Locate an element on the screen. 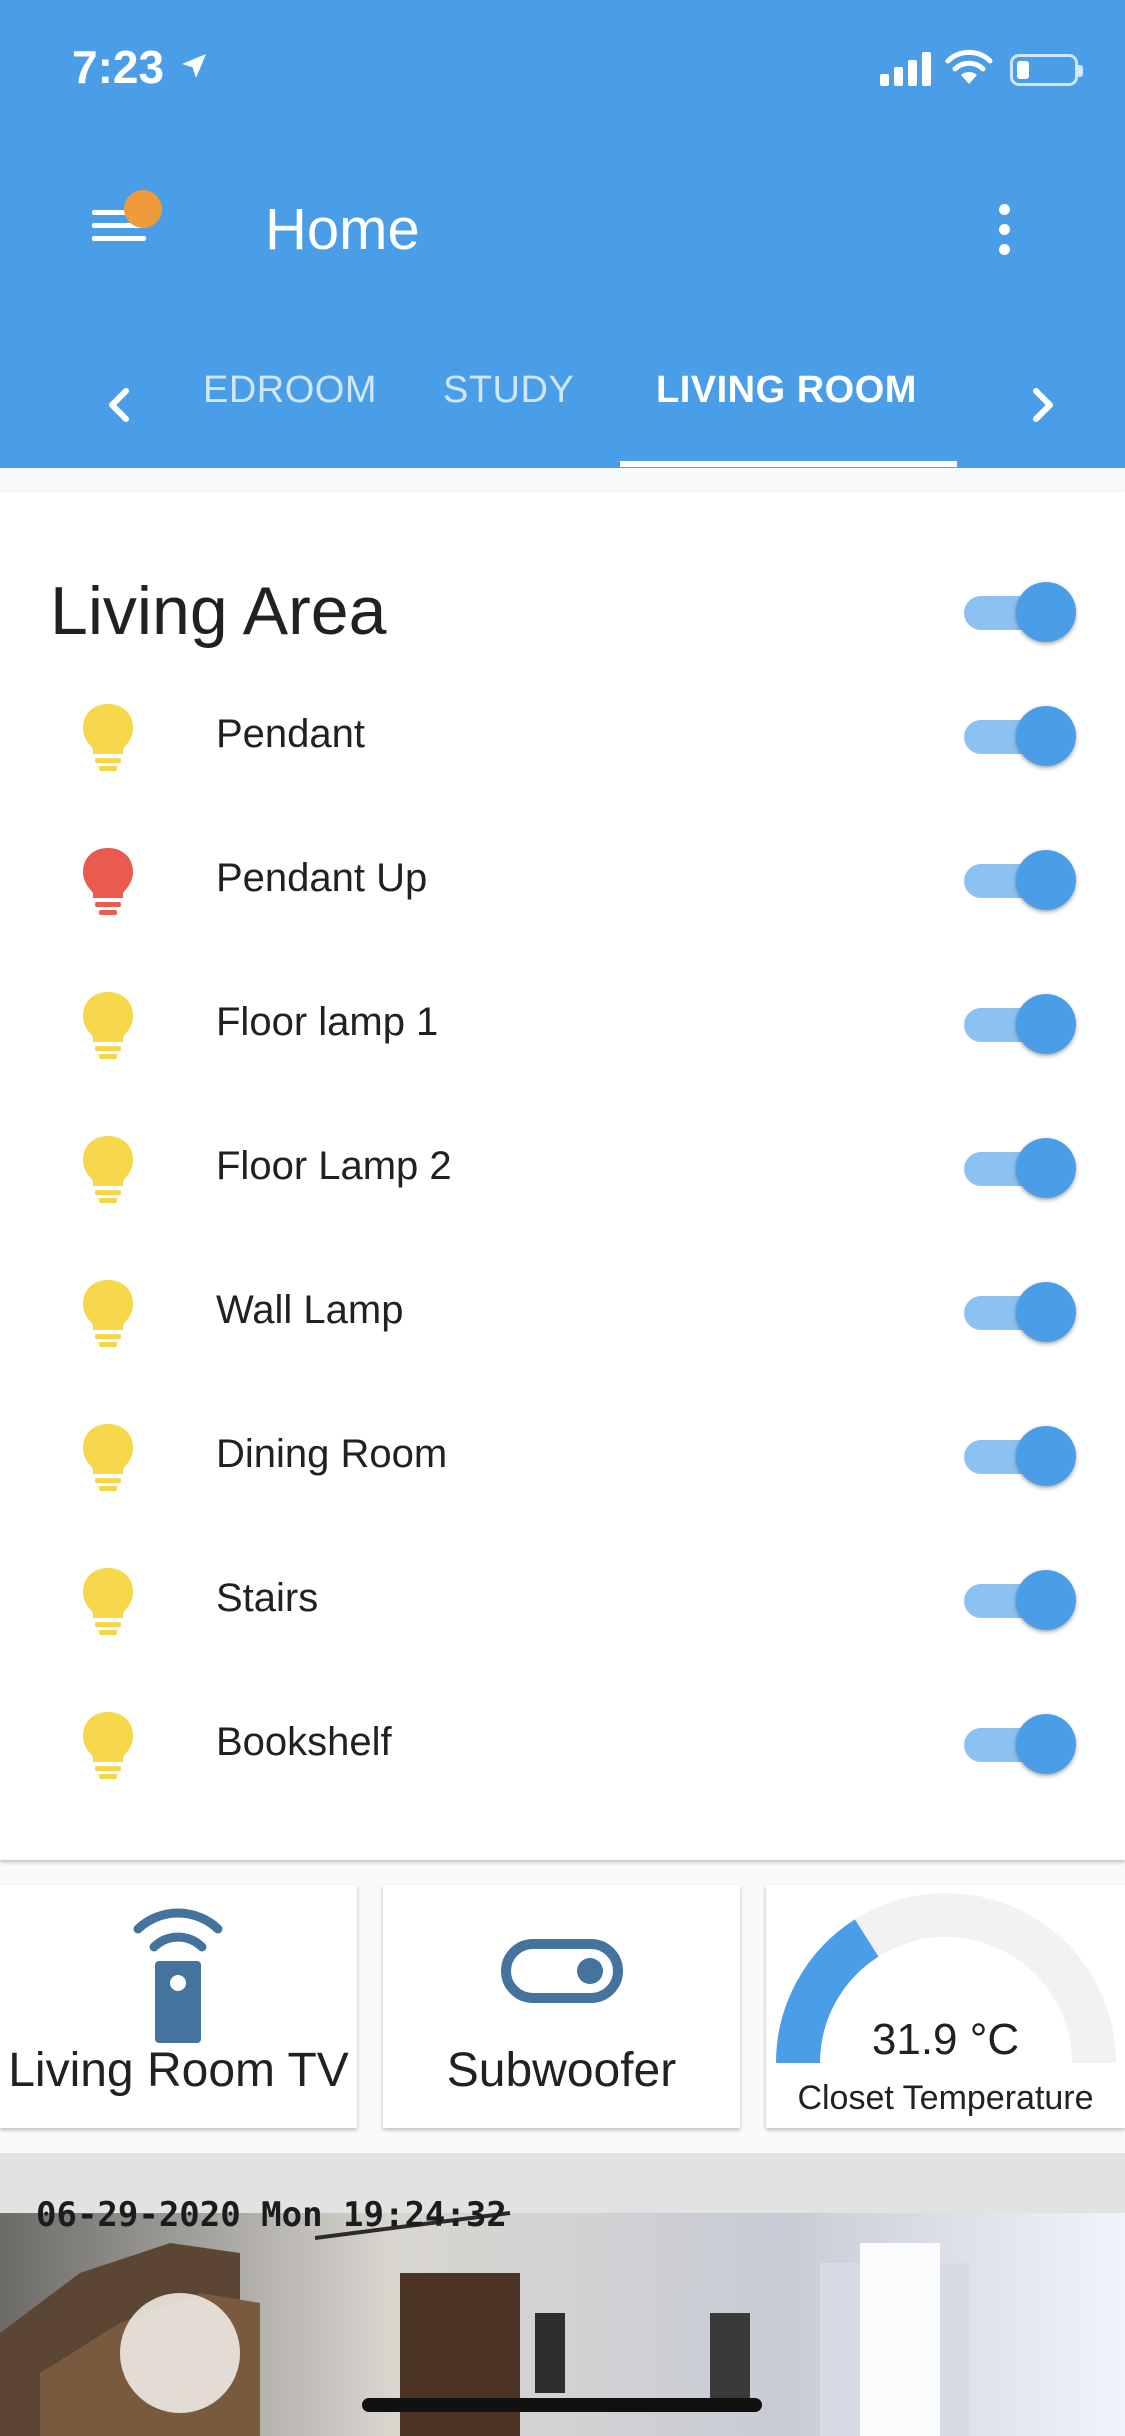 The image size is (1125, 2436). tab-bar: EDROOM STUDY LIVING ROOM is located at coordinates (562, 411).